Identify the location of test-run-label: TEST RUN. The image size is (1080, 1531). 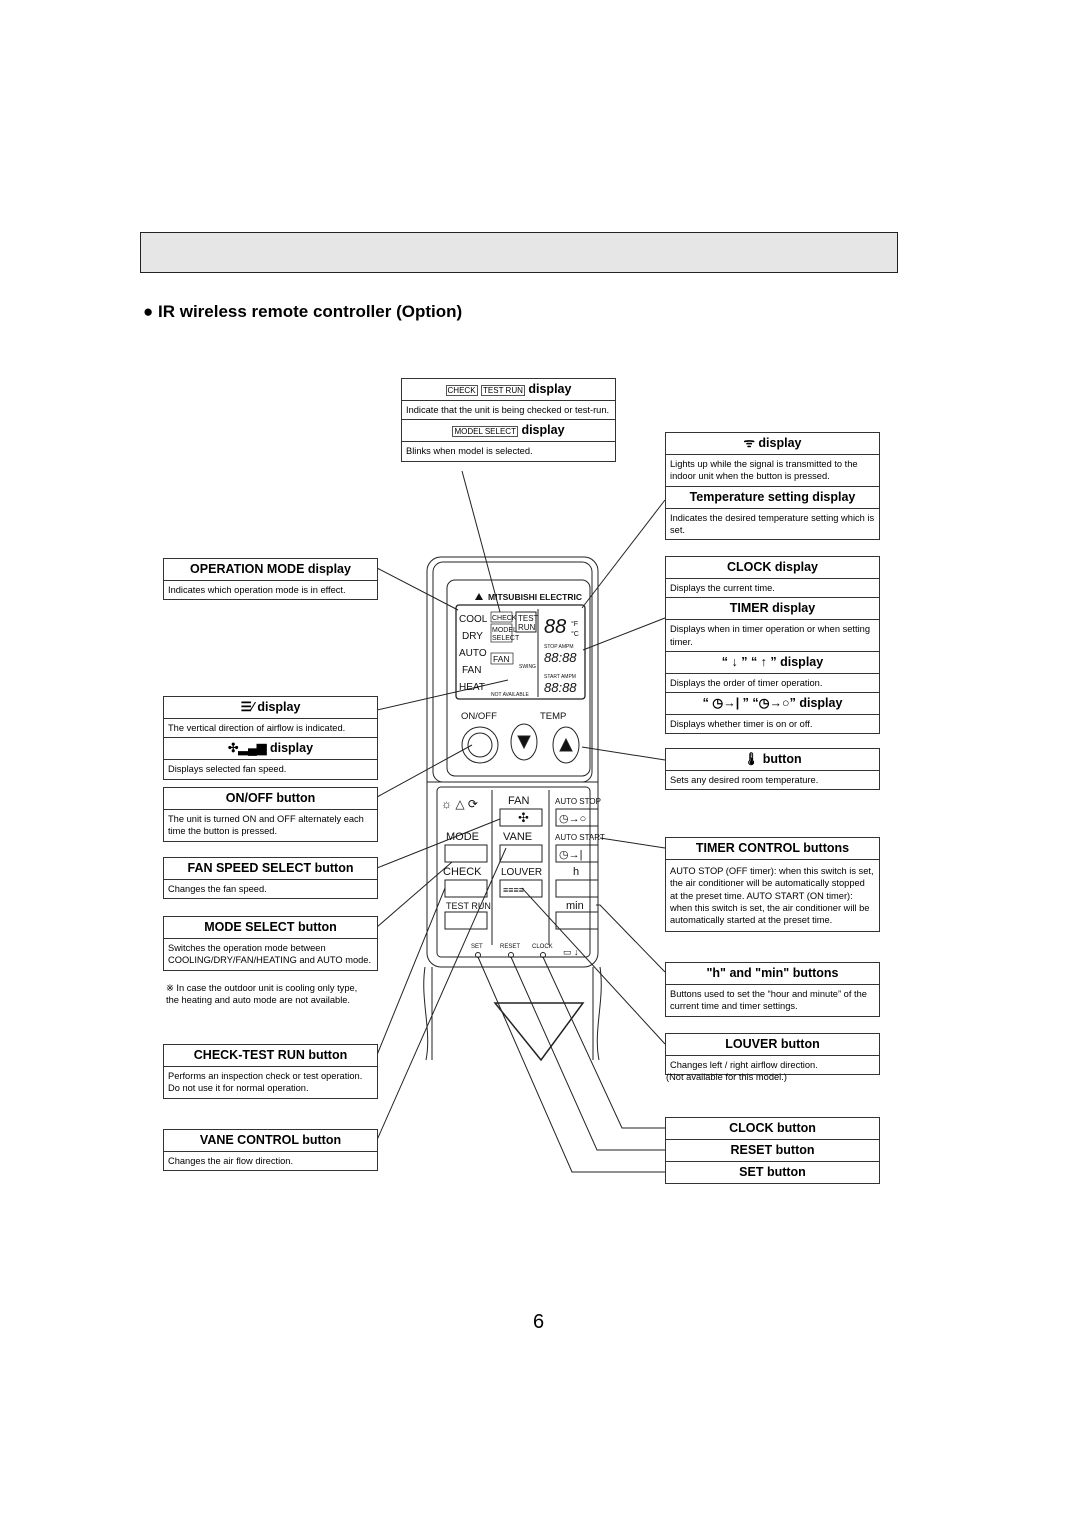
(468, 906).